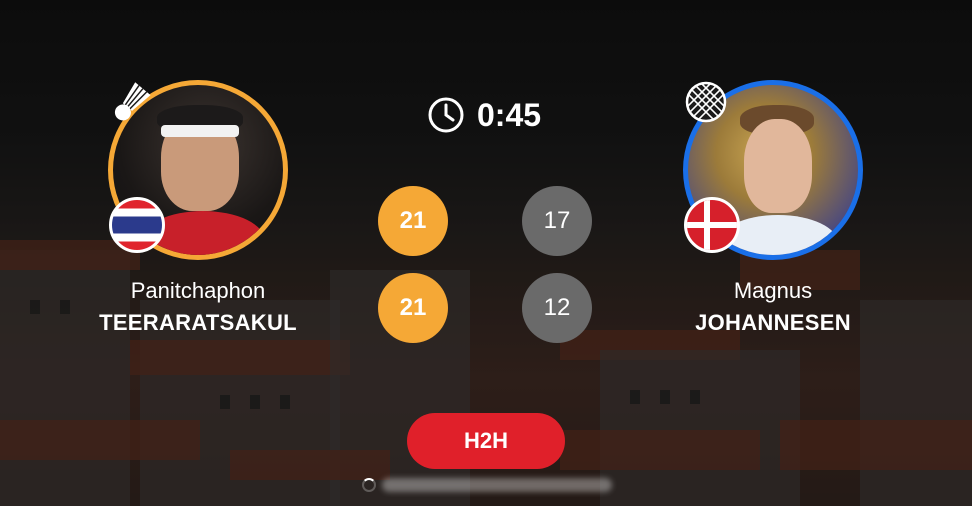 The image size is (972, 506). Describe the element at coordinates (446, 115) in the screenshot. I see `clock-icon` at that location.